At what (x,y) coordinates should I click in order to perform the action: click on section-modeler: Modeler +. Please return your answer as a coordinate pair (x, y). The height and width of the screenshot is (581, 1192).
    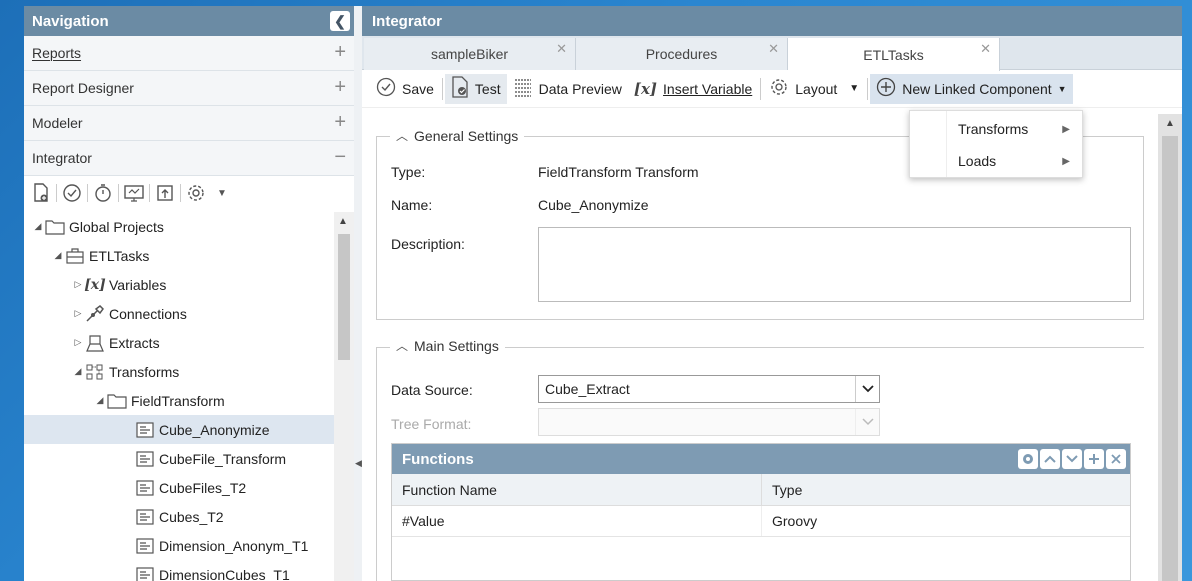
    Looking at the image, I should click on (189, 123).